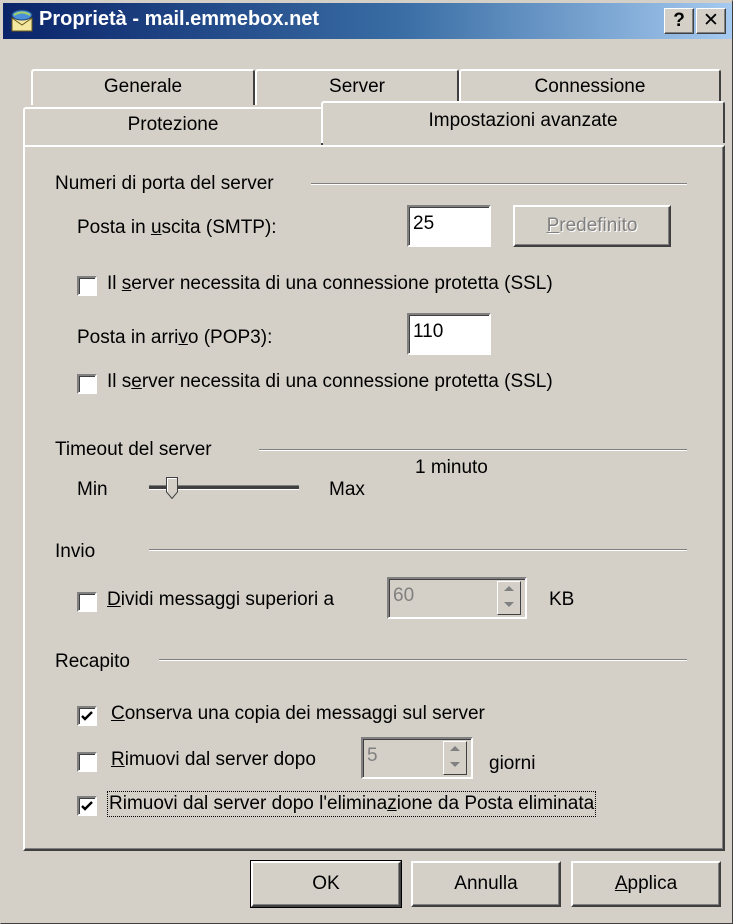 The width and height of the screenshot is (733, 924). Describe the element at coordinates (175, 337) in the screenshot. I see `pop3-port-label: Posta in arrivo (POP3):` at that location.